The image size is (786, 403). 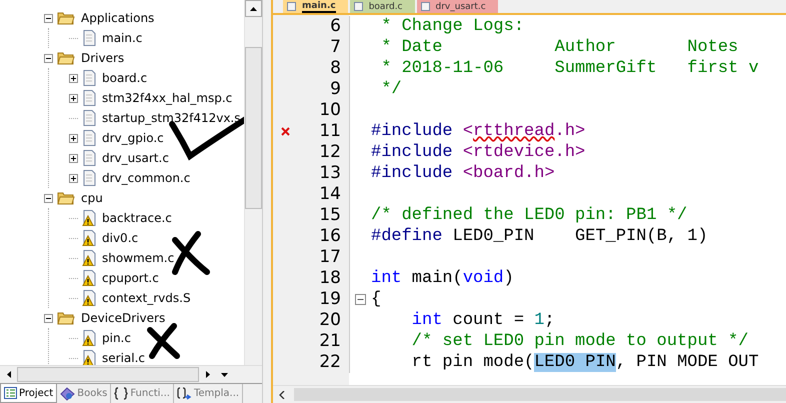 I want to click on line-number: 17, so click(x=330, y=257).